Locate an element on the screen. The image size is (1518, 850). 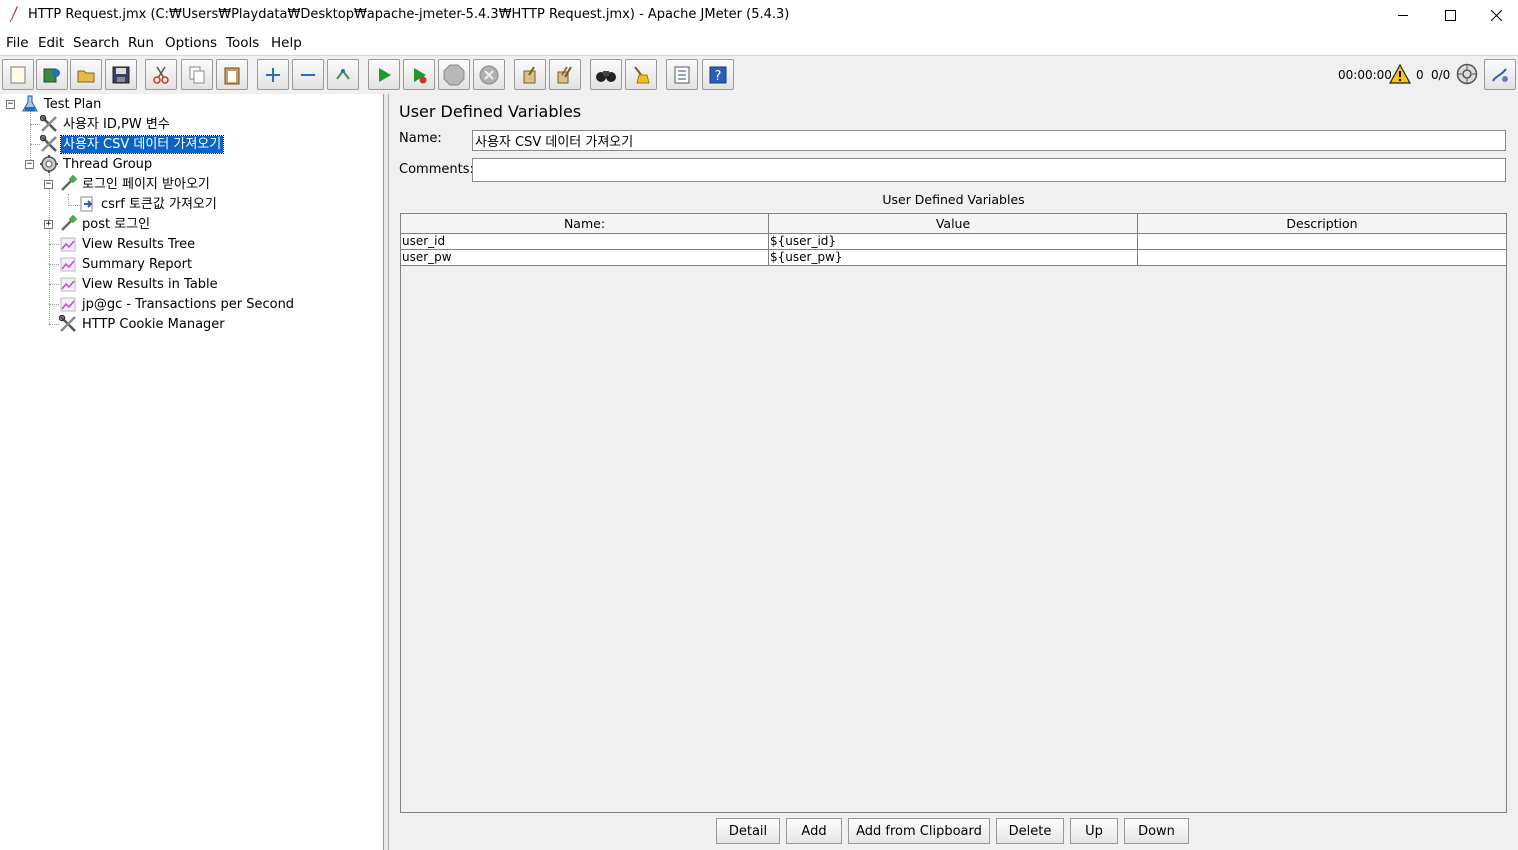
shutdown-icon is located at coordinates (489, 74).